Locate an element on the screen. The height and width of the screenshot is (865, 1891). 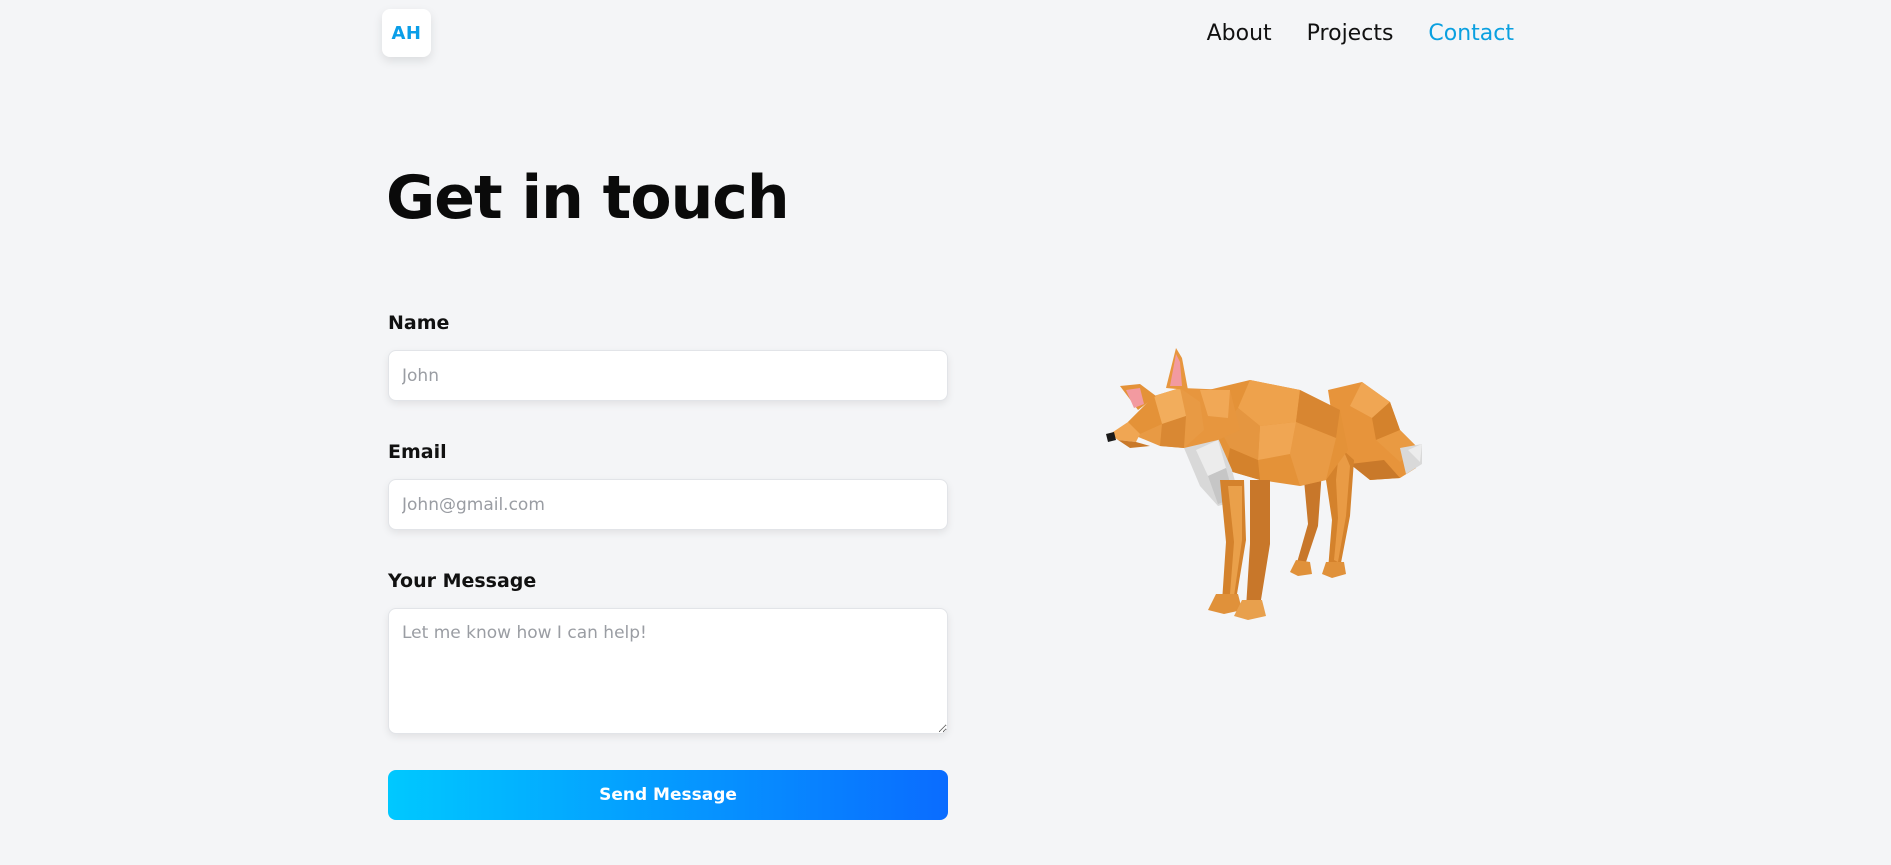
logo-text: AH is located at coordinates (406, 33).